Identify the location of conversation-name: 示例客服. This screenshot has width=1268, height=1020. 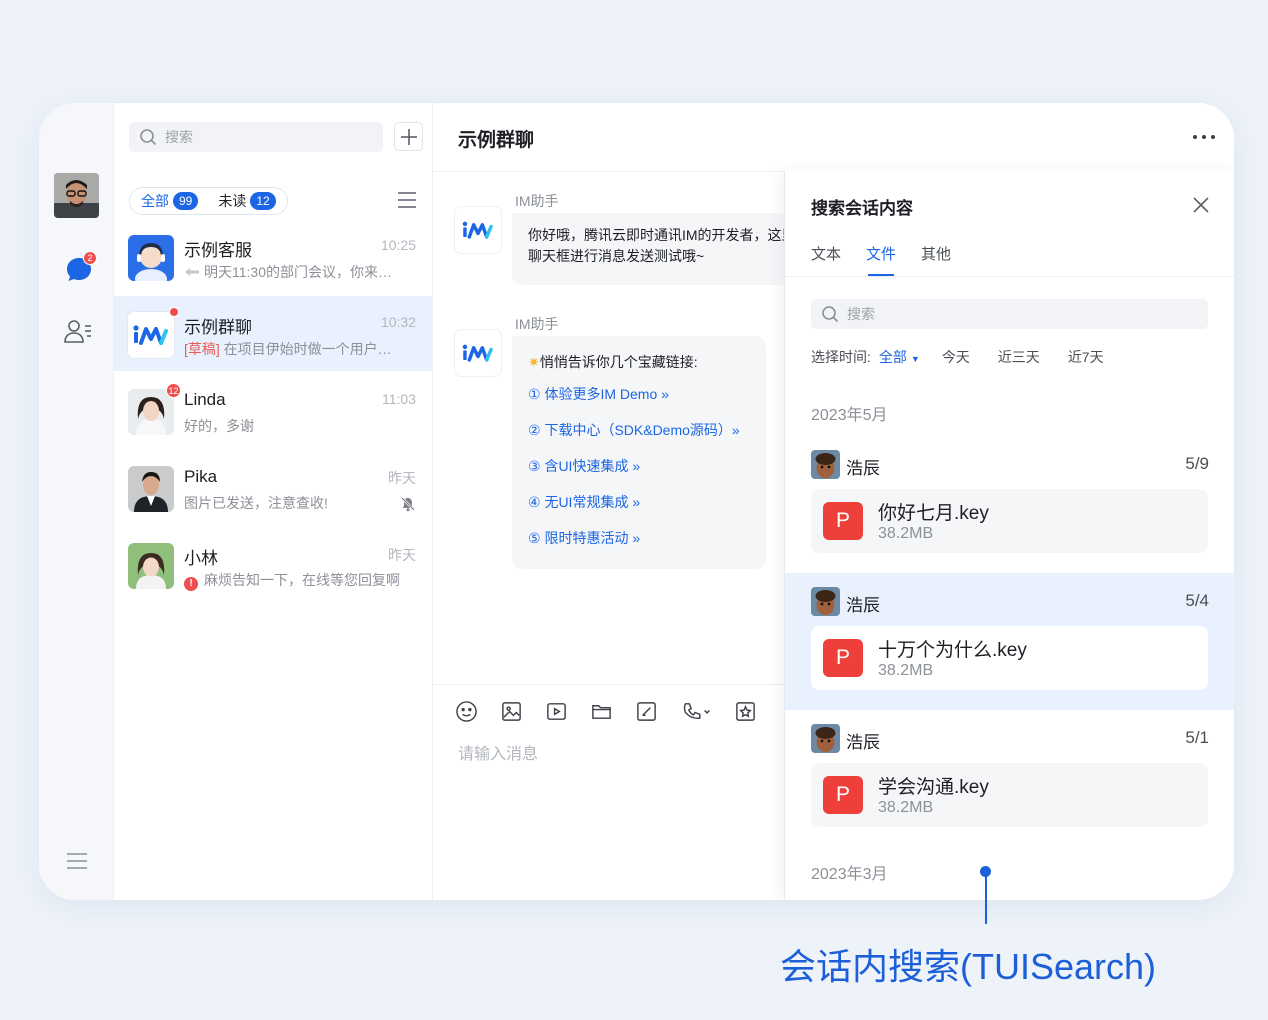
(218, 250).